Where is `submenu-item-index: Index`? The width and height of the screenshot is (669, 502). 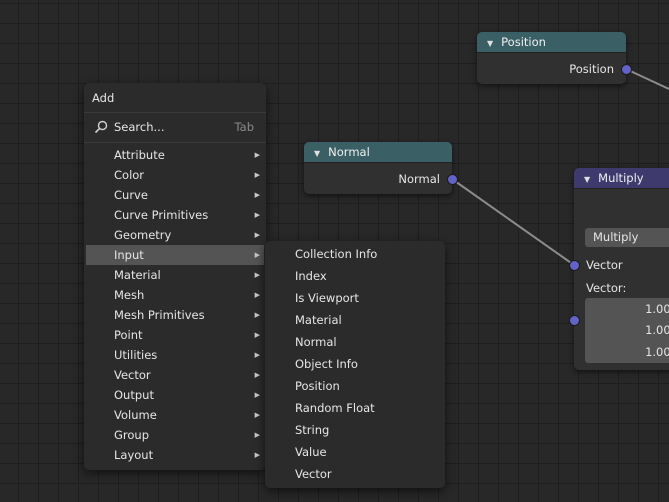
submenu-item-index: Index is located at coordinates (355, 276).